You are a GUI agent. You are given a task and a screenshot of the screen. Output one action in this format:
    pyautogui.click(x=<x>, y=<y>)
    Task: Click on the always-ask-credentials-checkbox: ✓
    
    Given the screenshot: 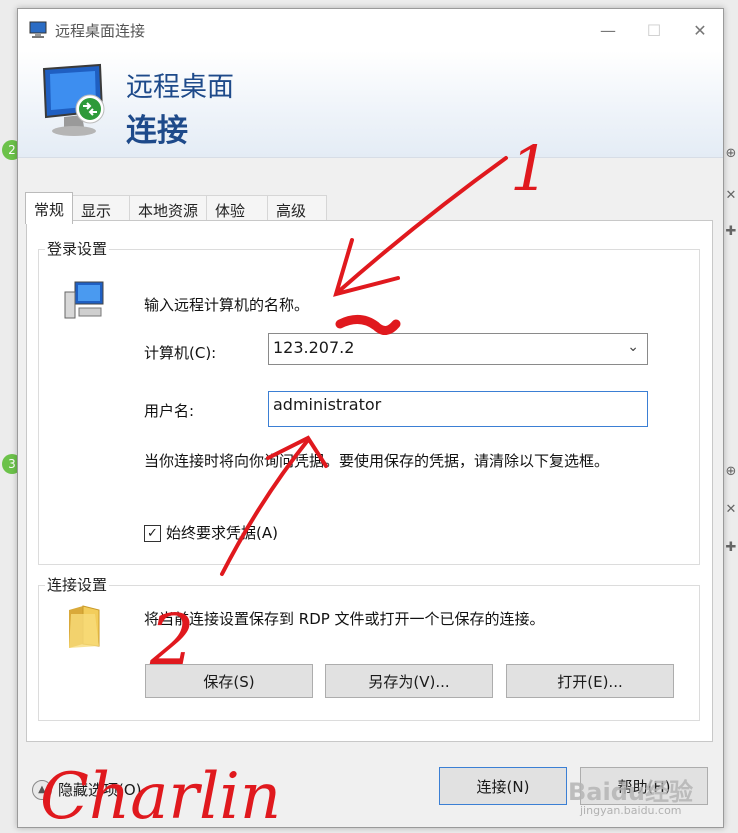 What is the action you would take?
    pyautogui.click(x=152, y=533)
    